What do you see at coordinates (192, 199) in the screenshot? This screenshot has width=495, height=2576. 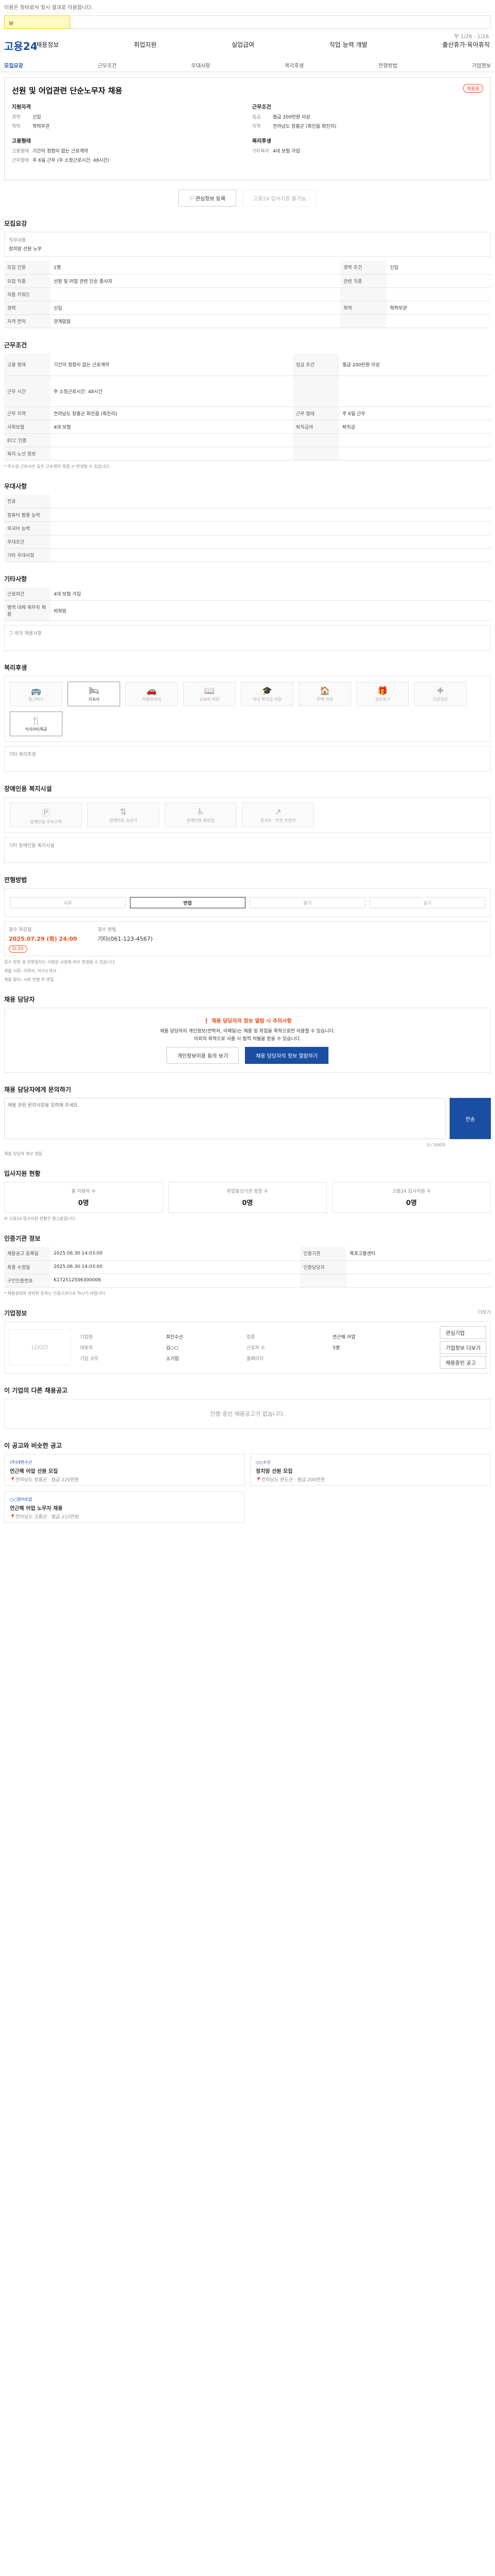 I see `heart-icon: ♡` at bounding box center [192, 199].